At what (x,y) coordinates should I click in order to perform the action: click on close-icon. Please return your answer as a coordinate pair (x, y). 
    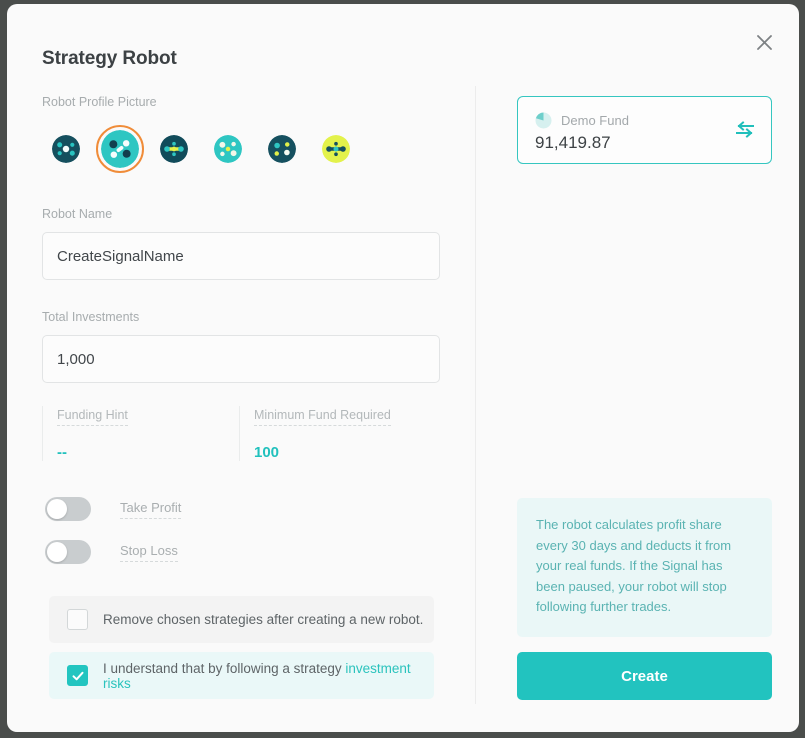
    Looking at the image, I should click on (764, 42).